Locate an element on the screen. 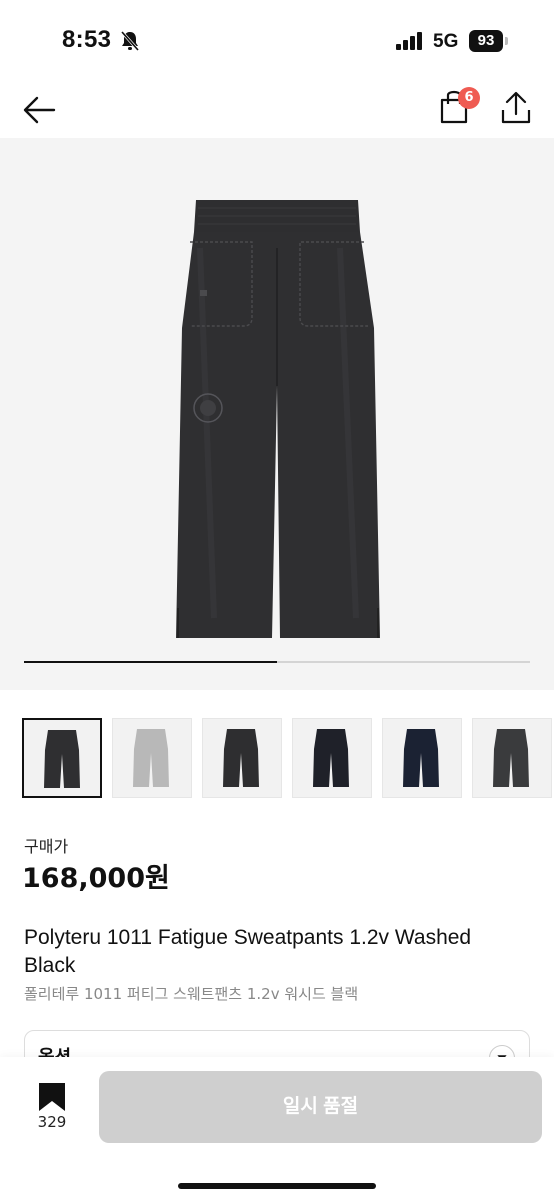 The width and height of the screenshot is (554, 1200). price-label: 구매가 is located at coordinates (46, 846).